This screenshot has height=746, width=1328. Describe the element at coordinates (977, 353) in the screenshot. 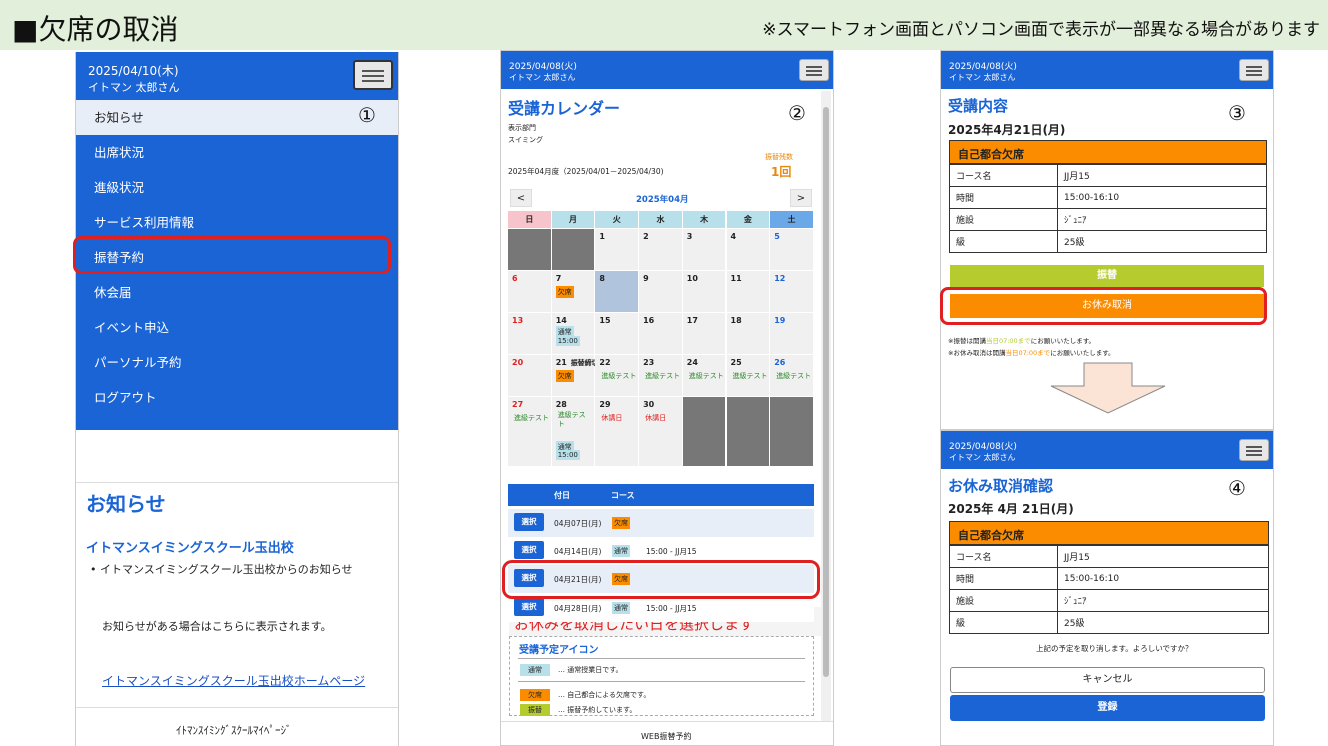

I see `note2: ※お休み取消は開講` at that location.